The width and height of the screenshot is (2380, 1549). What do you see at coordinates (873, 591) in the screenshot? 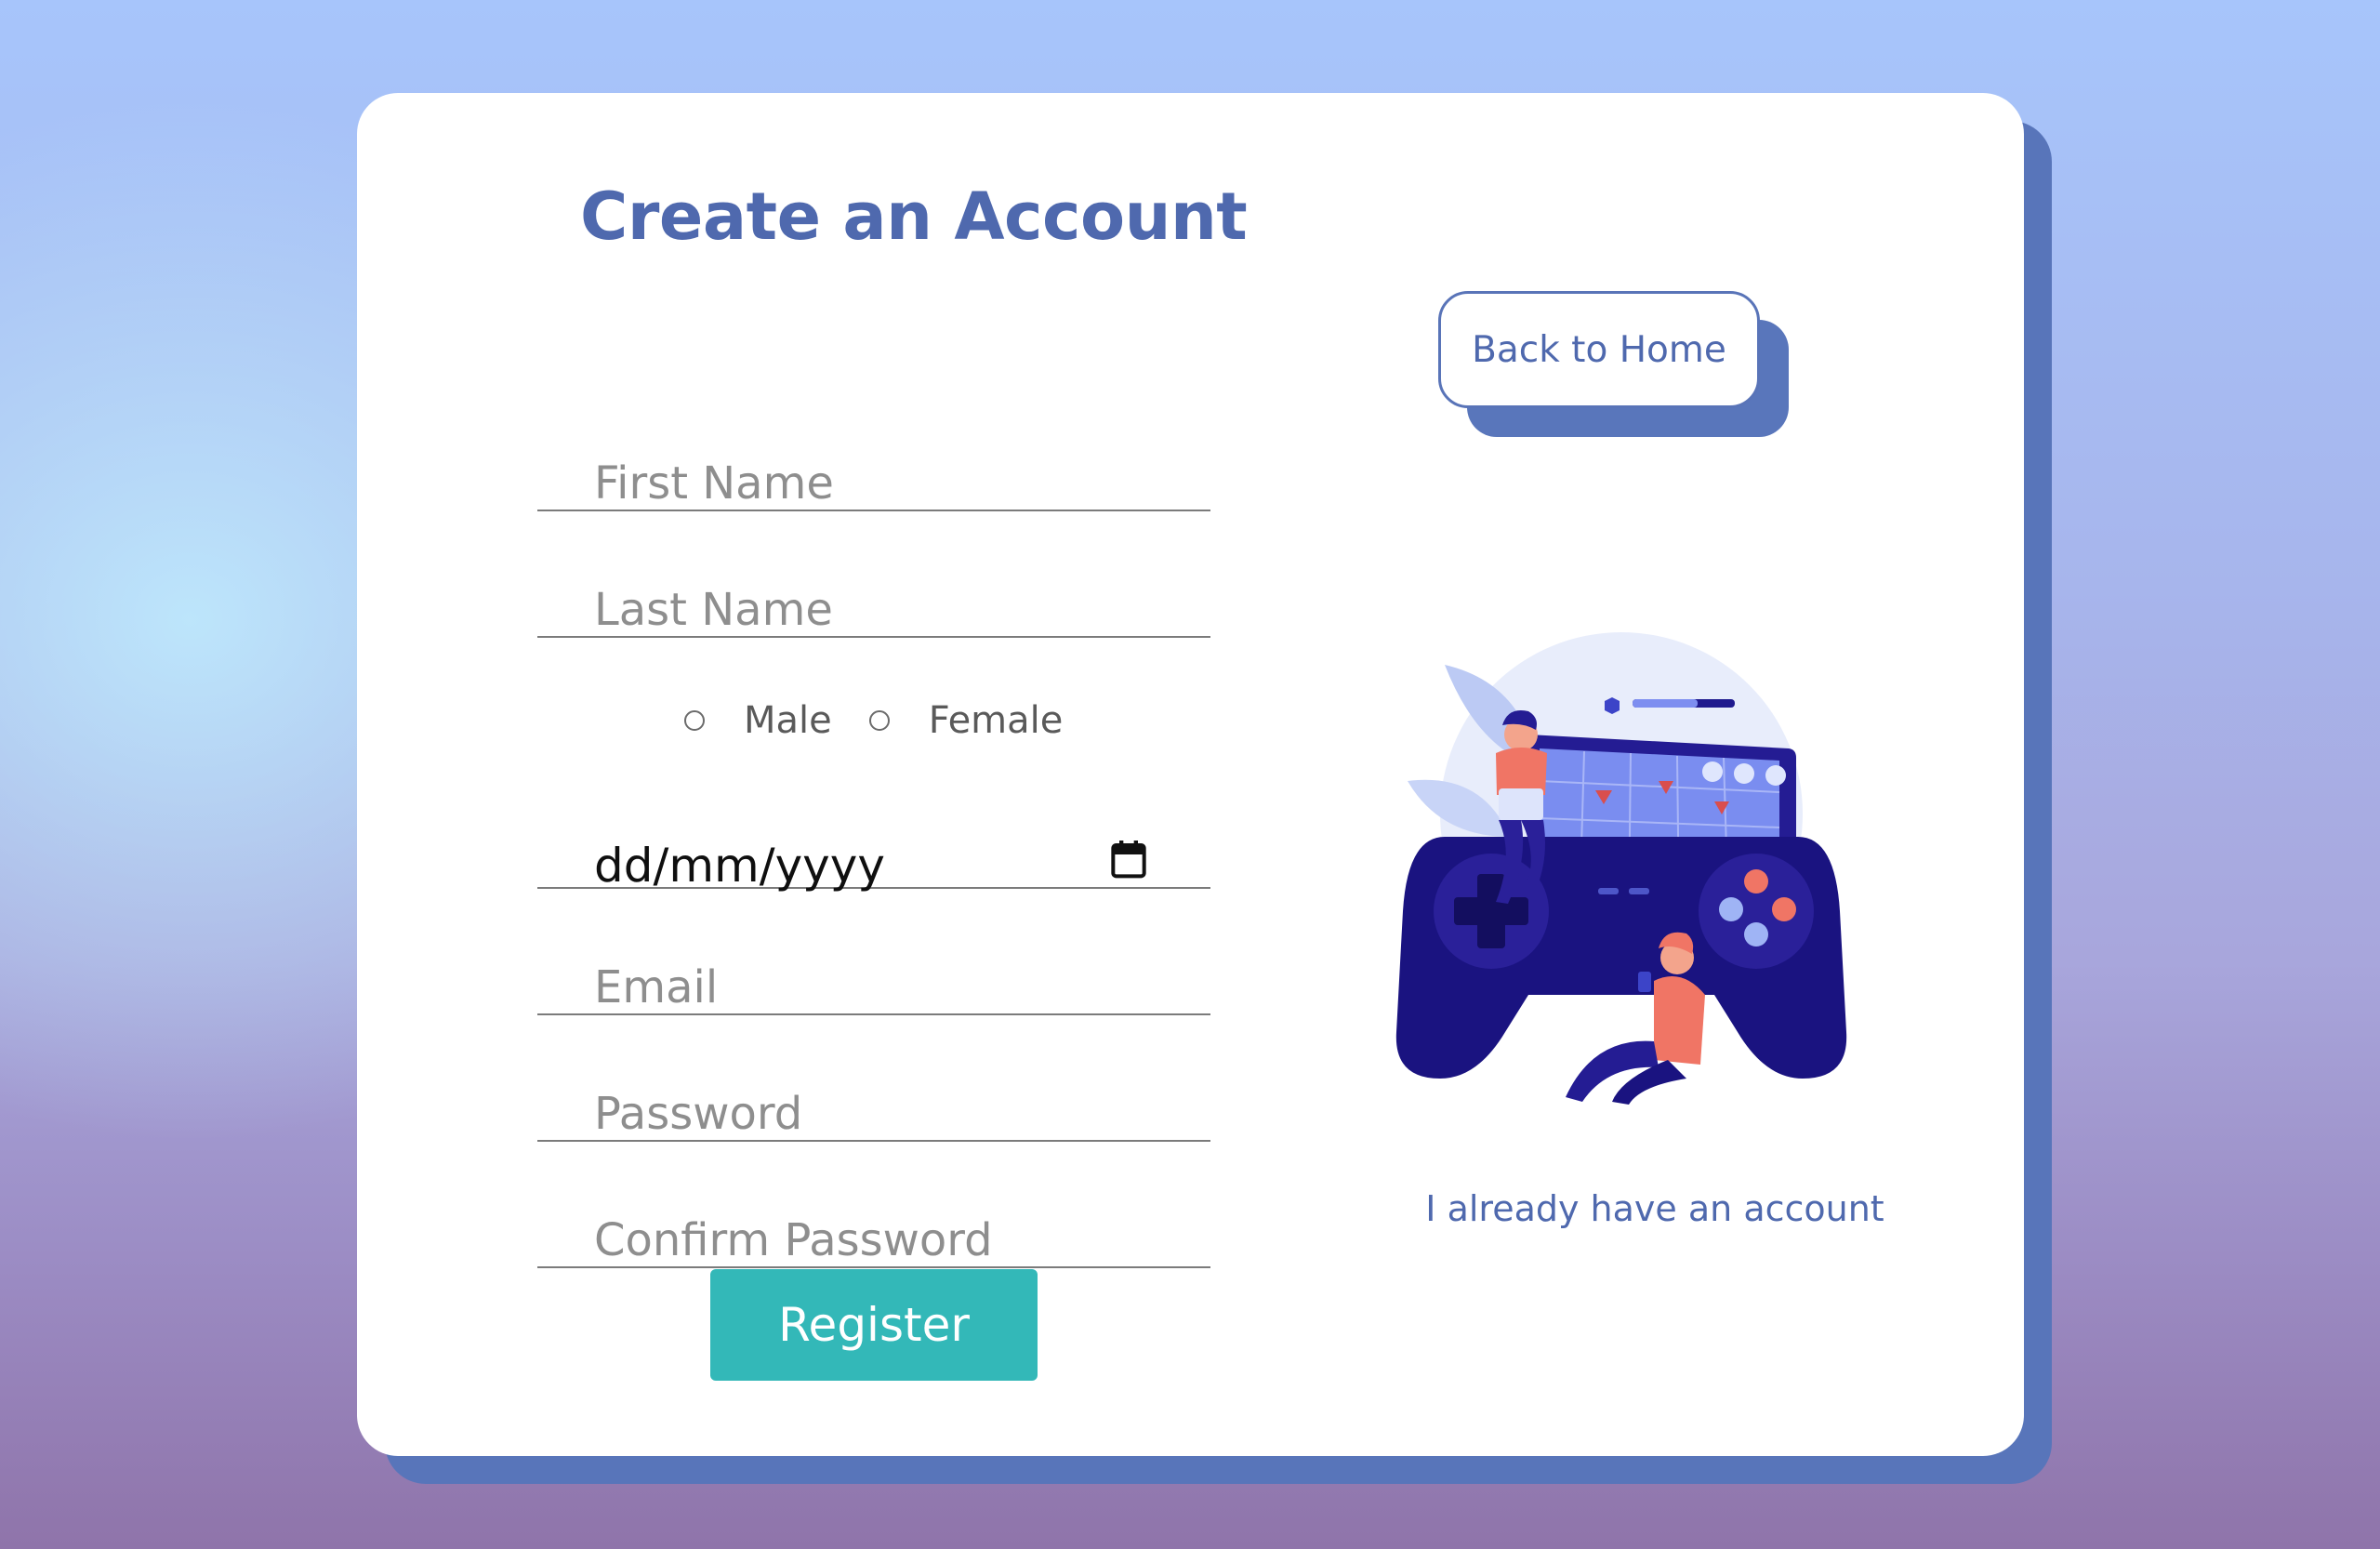
I see `last-name-field: Last Name` at bounding box center [873, 591].